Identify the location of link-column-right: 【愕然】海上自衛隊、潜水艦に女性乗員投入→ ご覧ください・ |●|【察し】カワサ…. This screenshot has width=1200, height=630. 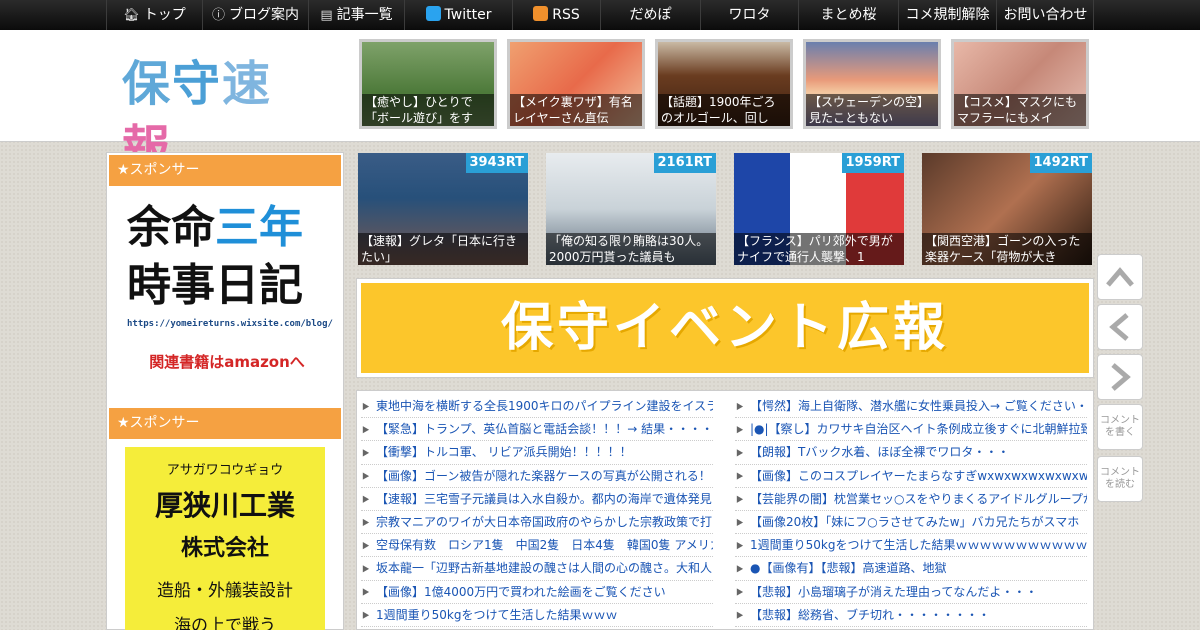
(911, 511).